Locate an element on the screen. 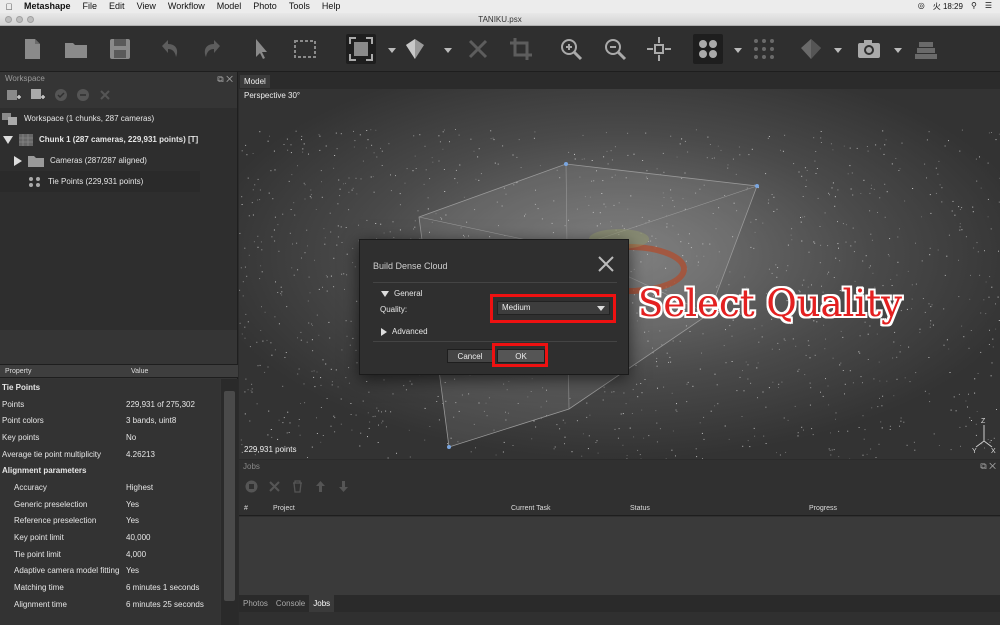 The width and height of the screenshot is (1000, 625). cameras-item: Cameras (287/287 aligned) is located at coordinates (118, 160).